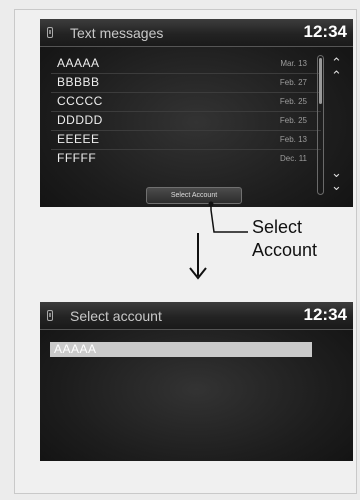  What do you see at coordinates (116, 316) in the screenshot?
I see `screen-title: Select account` at bounding box center [116, 316].